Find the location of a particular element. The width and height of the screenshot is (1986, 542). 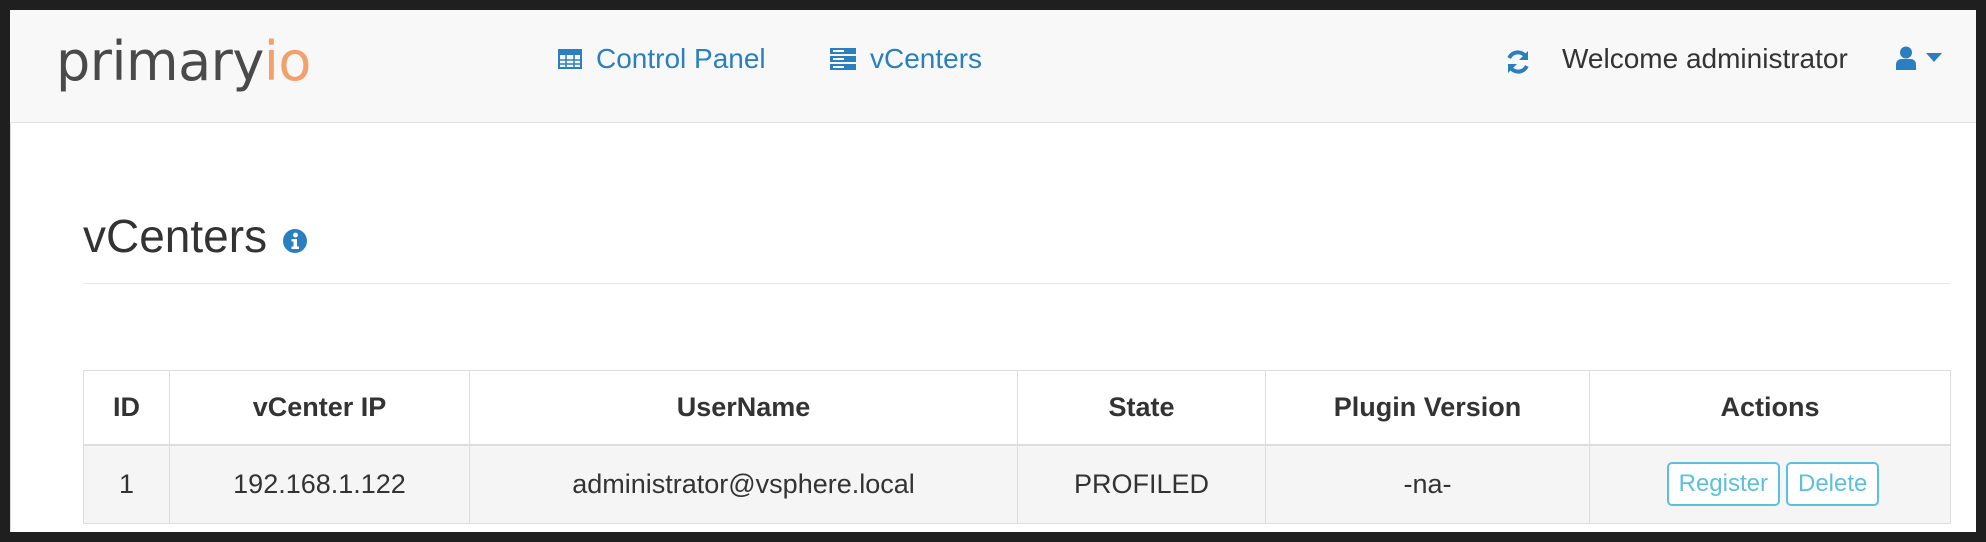

page-title: vCenters is located at coordinates (175, 236).